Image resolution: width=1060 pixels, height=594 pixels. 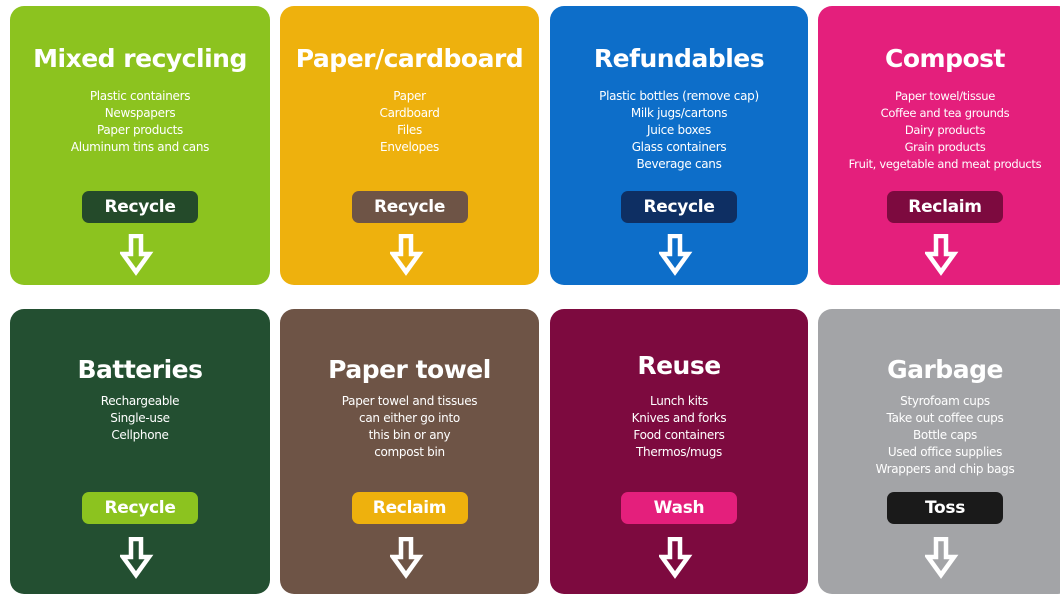 I want to click on list-item: Rechargeable, so click(x=140, y=401).